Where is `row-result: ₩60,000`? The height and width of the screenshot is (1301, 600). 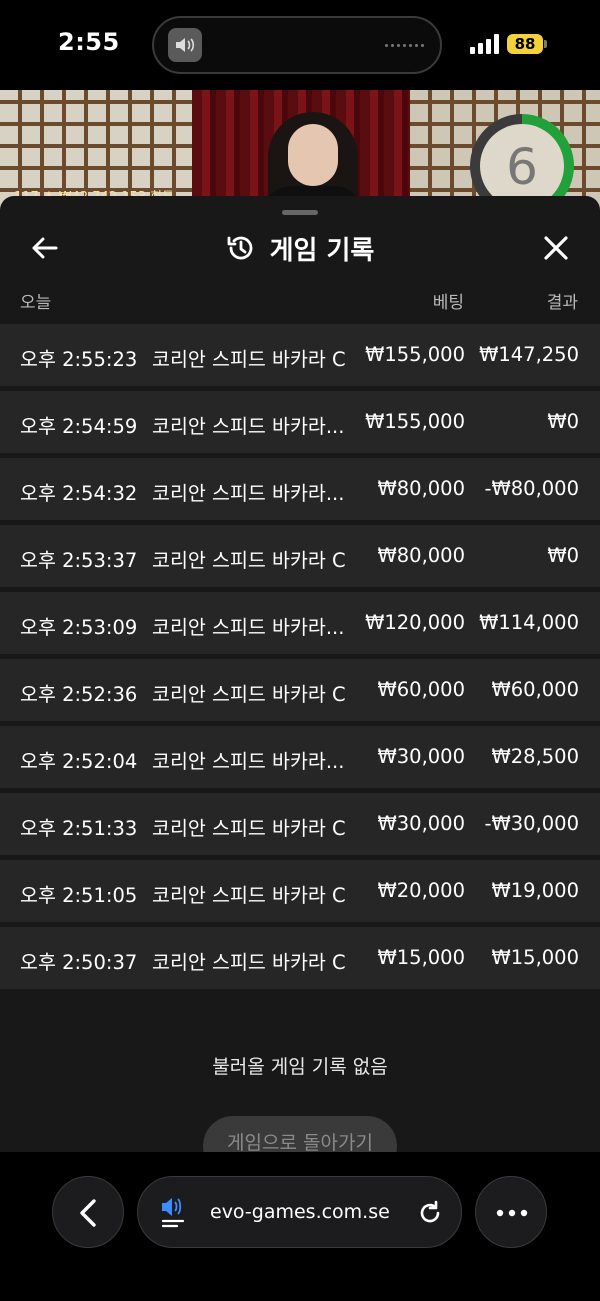 row-result: ₩60,000 is located at coordinates (535, 689).